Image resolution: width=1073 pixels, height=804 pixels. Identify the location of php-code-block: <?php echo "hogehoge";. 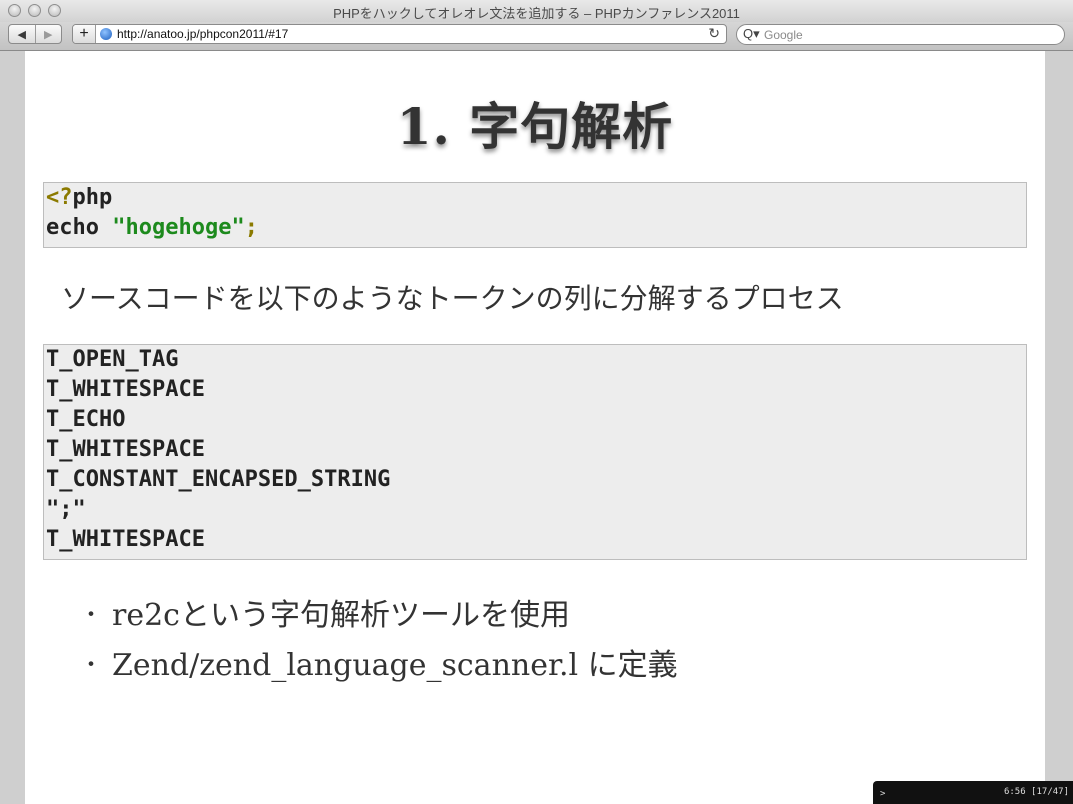
(535, 215).